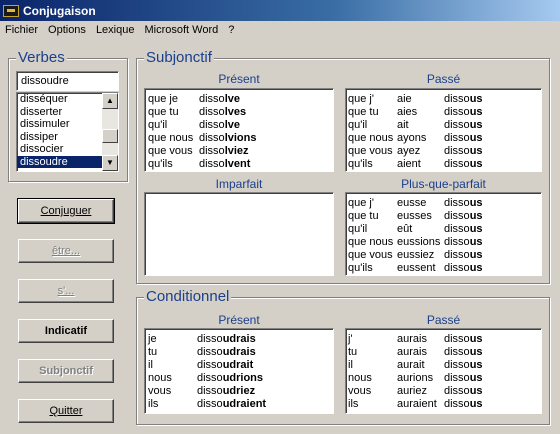 This screenshot has width=560, height=434. I want to click on scroll-up-arrow-icon: ▲, so click(110, 101).